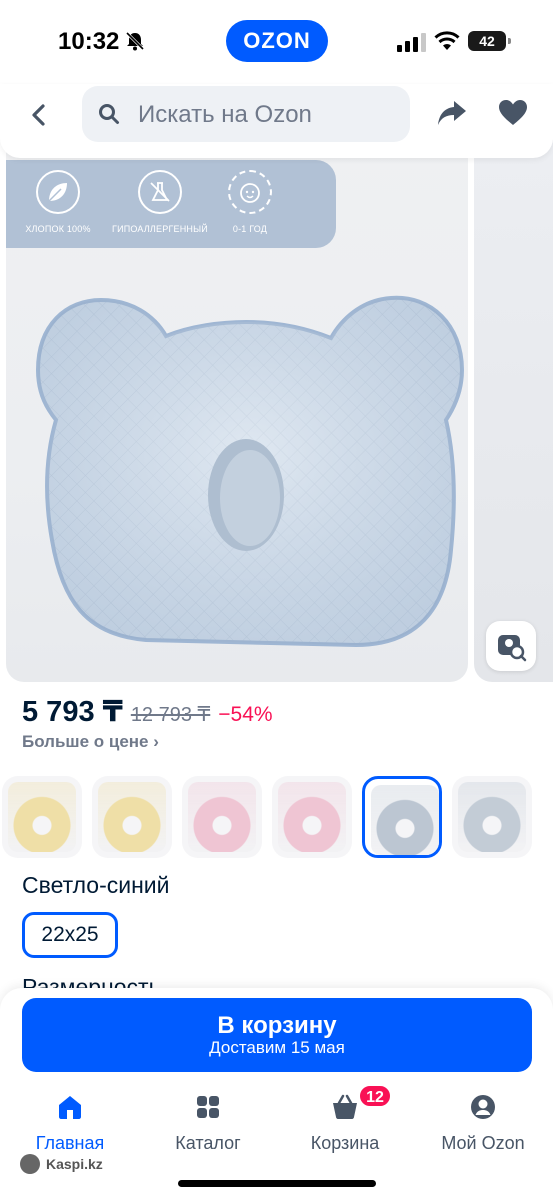 This screenshot has height=1200, width=553. What do you see at coordinates (277, 1047) in the screenshot?
I see `delivery-date: Доставим 15 мая` at bounding box center [277, 1047].